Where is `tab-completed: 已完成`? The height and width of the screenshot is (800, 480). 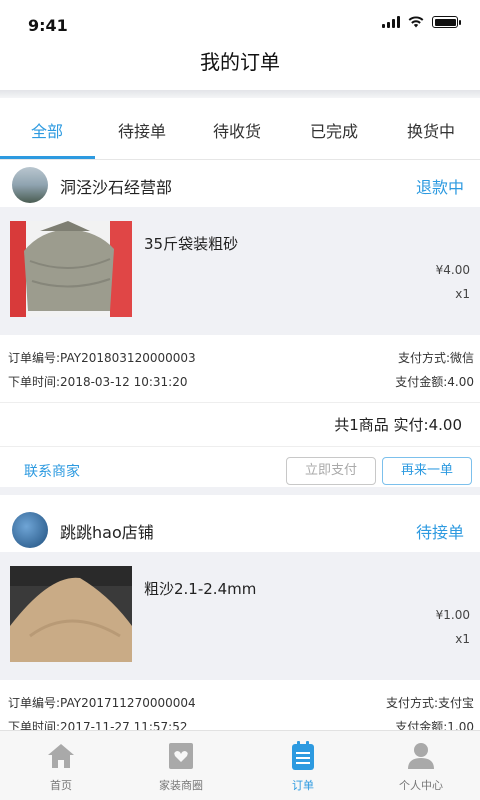 tab-completed: 已完成 is located at coordinates (334, 130).